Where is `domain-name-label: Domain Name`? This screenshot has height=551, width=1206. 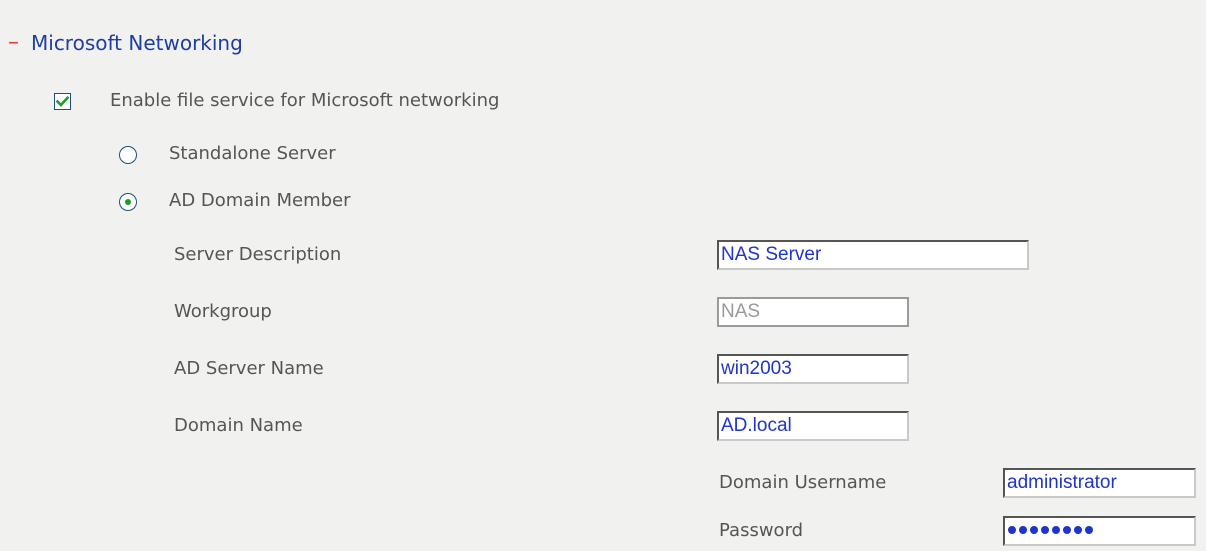
domain-name-label: Domain Name is located at coordinates (238, 425).